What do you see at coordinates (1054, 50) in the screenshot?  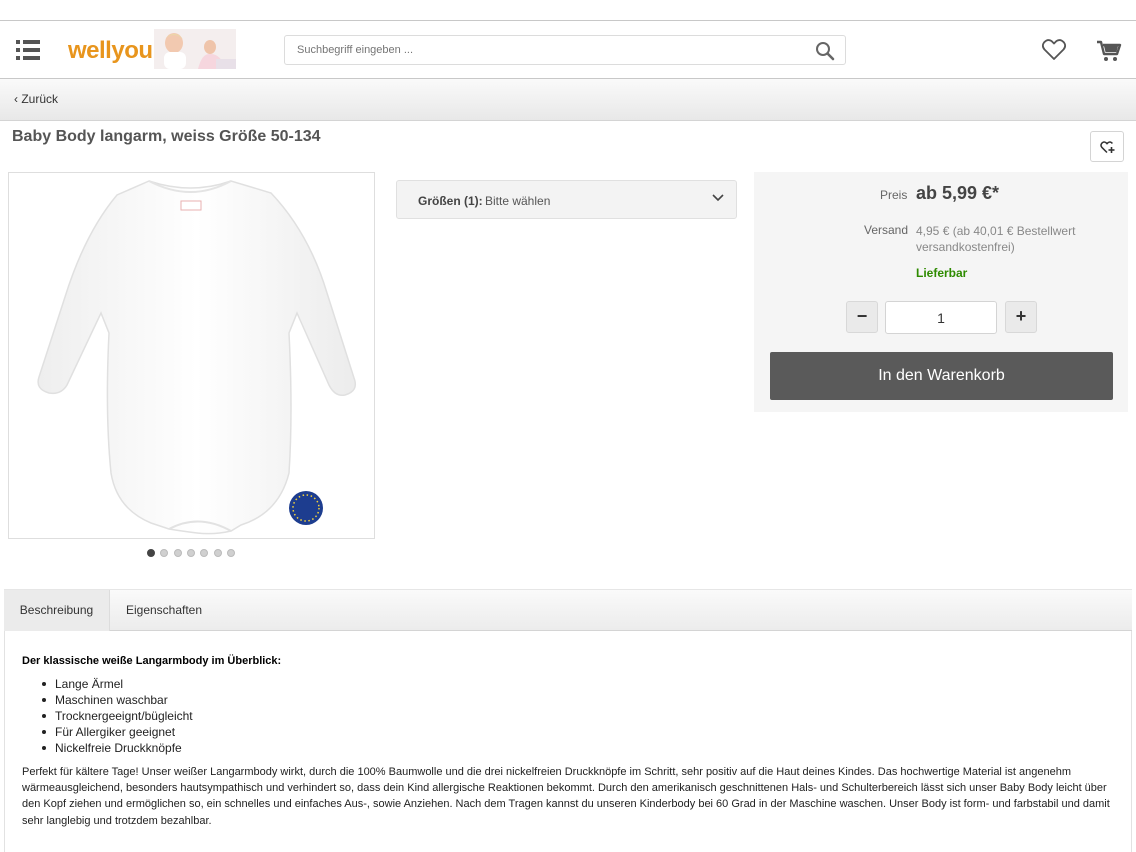 I see `heart-icon` at bounding box center [1054, 50].